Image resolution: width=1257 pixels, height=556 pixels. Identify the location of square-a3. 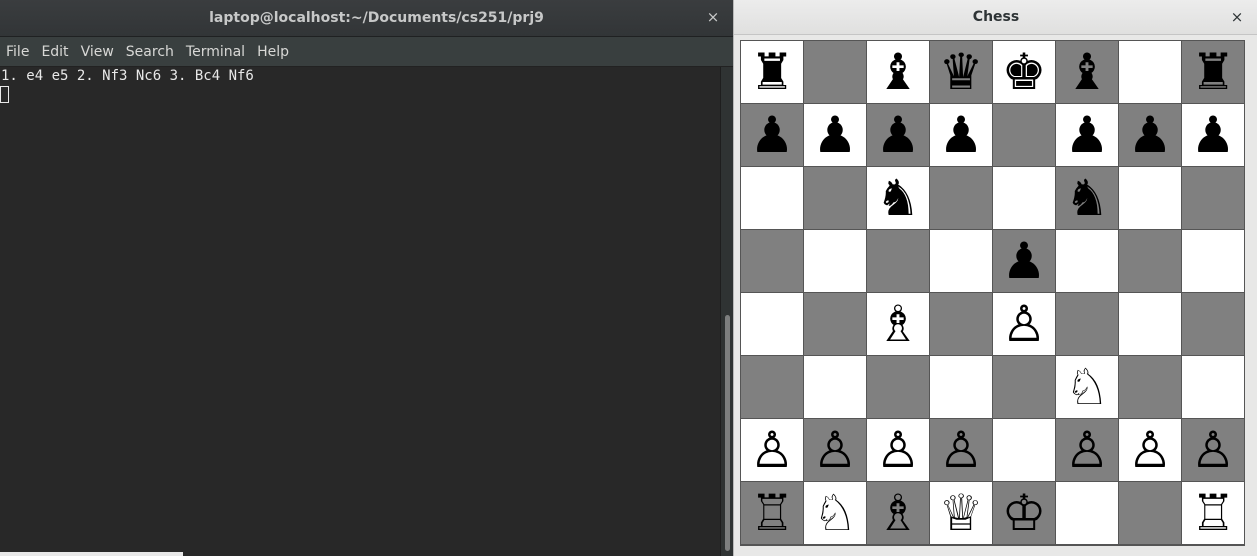
(772, 387).